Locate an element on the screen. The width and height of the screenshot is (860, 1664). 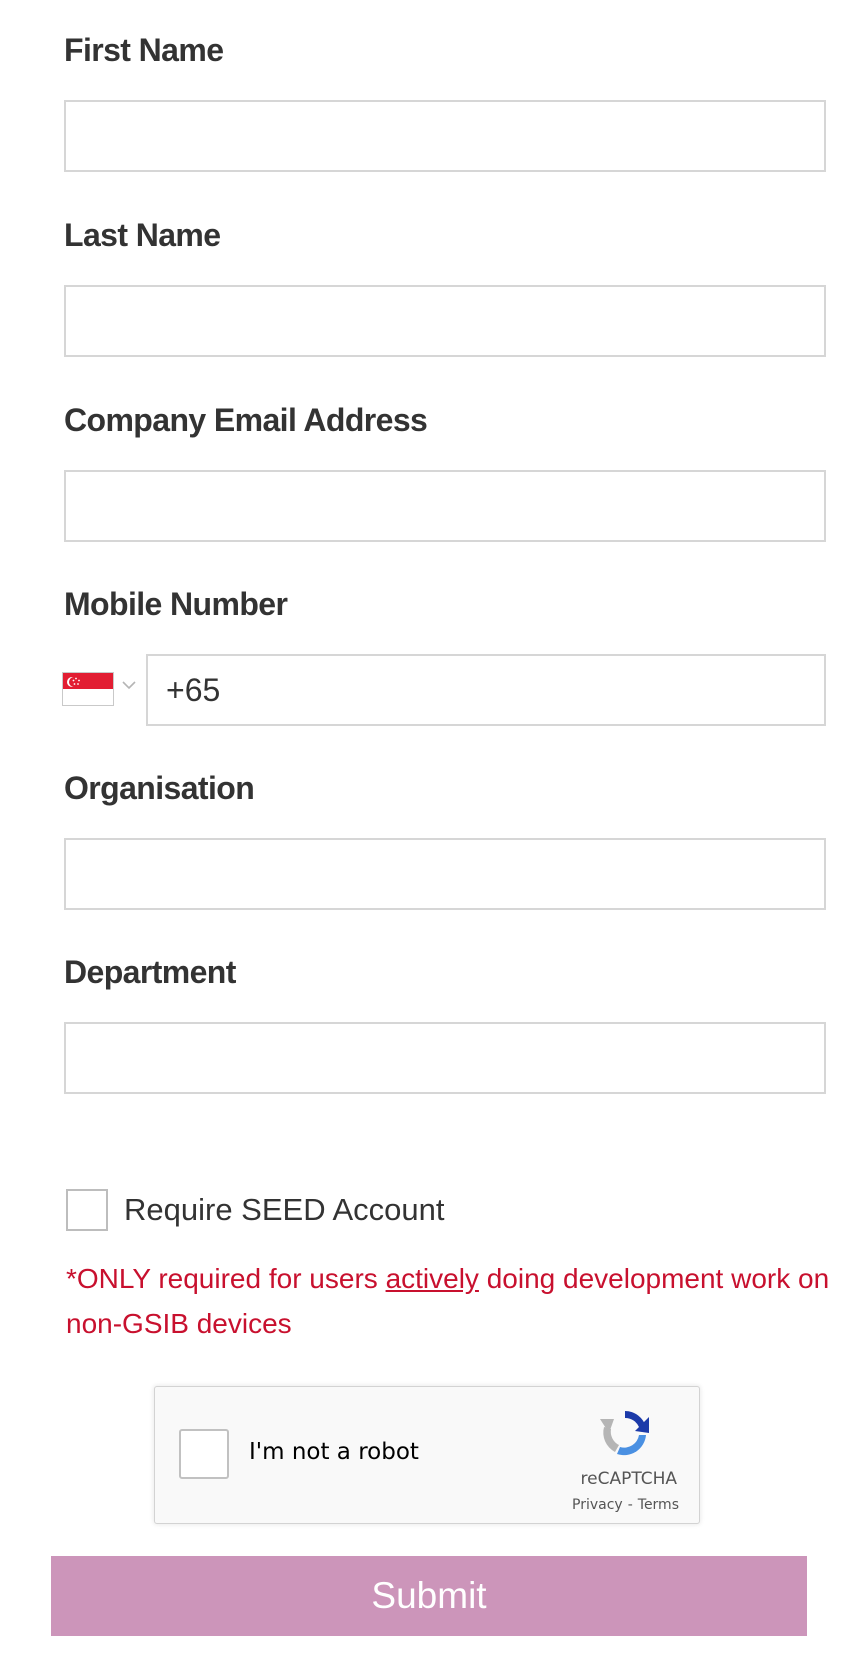
mobile-number-field: Mobile Number is located at coordinates (444, 655).